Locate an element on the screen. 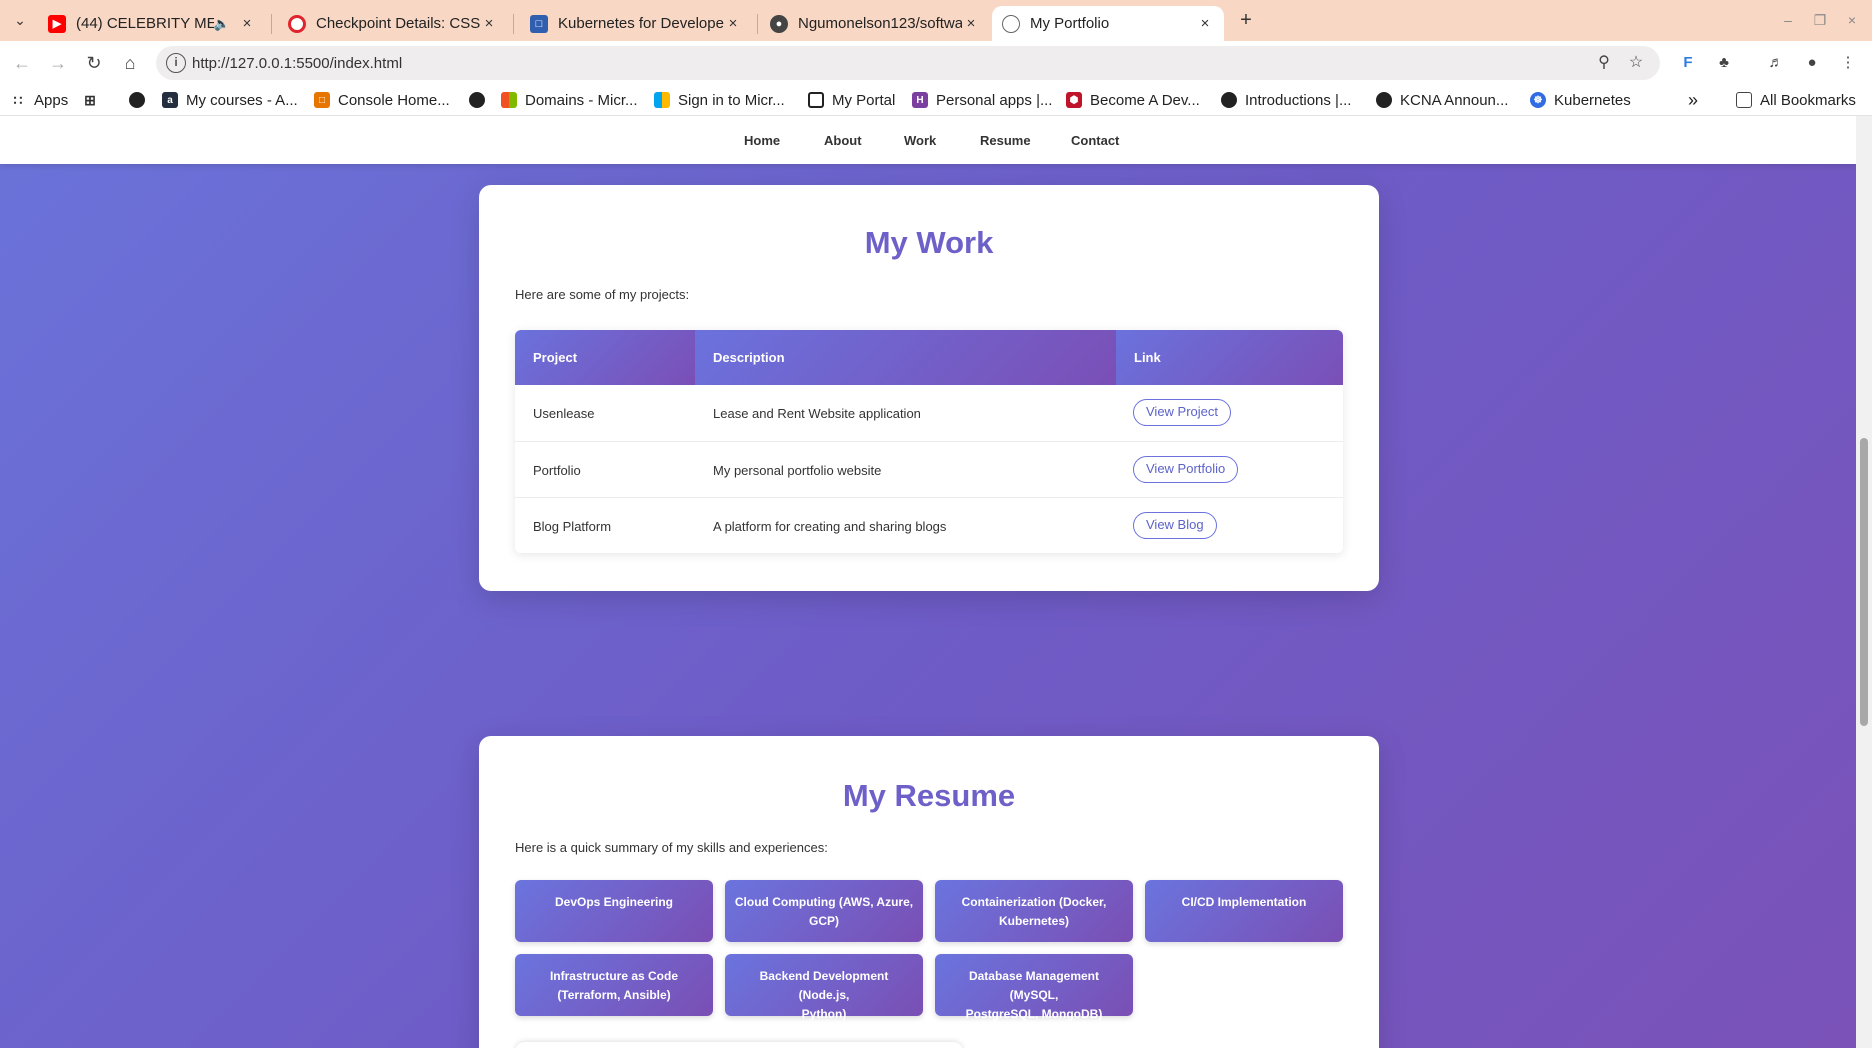 The image size is (1872, 1048). tab-github: ● Ngumonelson123/software × is located at coordinates (875, 23).